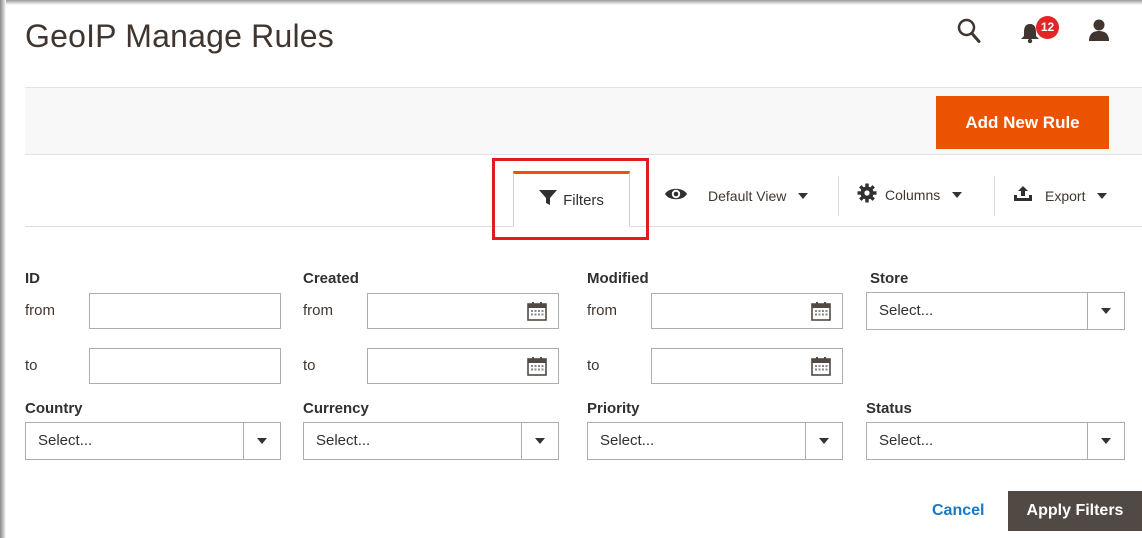 The image size is (1142, 538). What do you see at coordinates (613, 408) in the screenshot?
I see `priority-filter-label: Priority` at bounding box center [613, 408].